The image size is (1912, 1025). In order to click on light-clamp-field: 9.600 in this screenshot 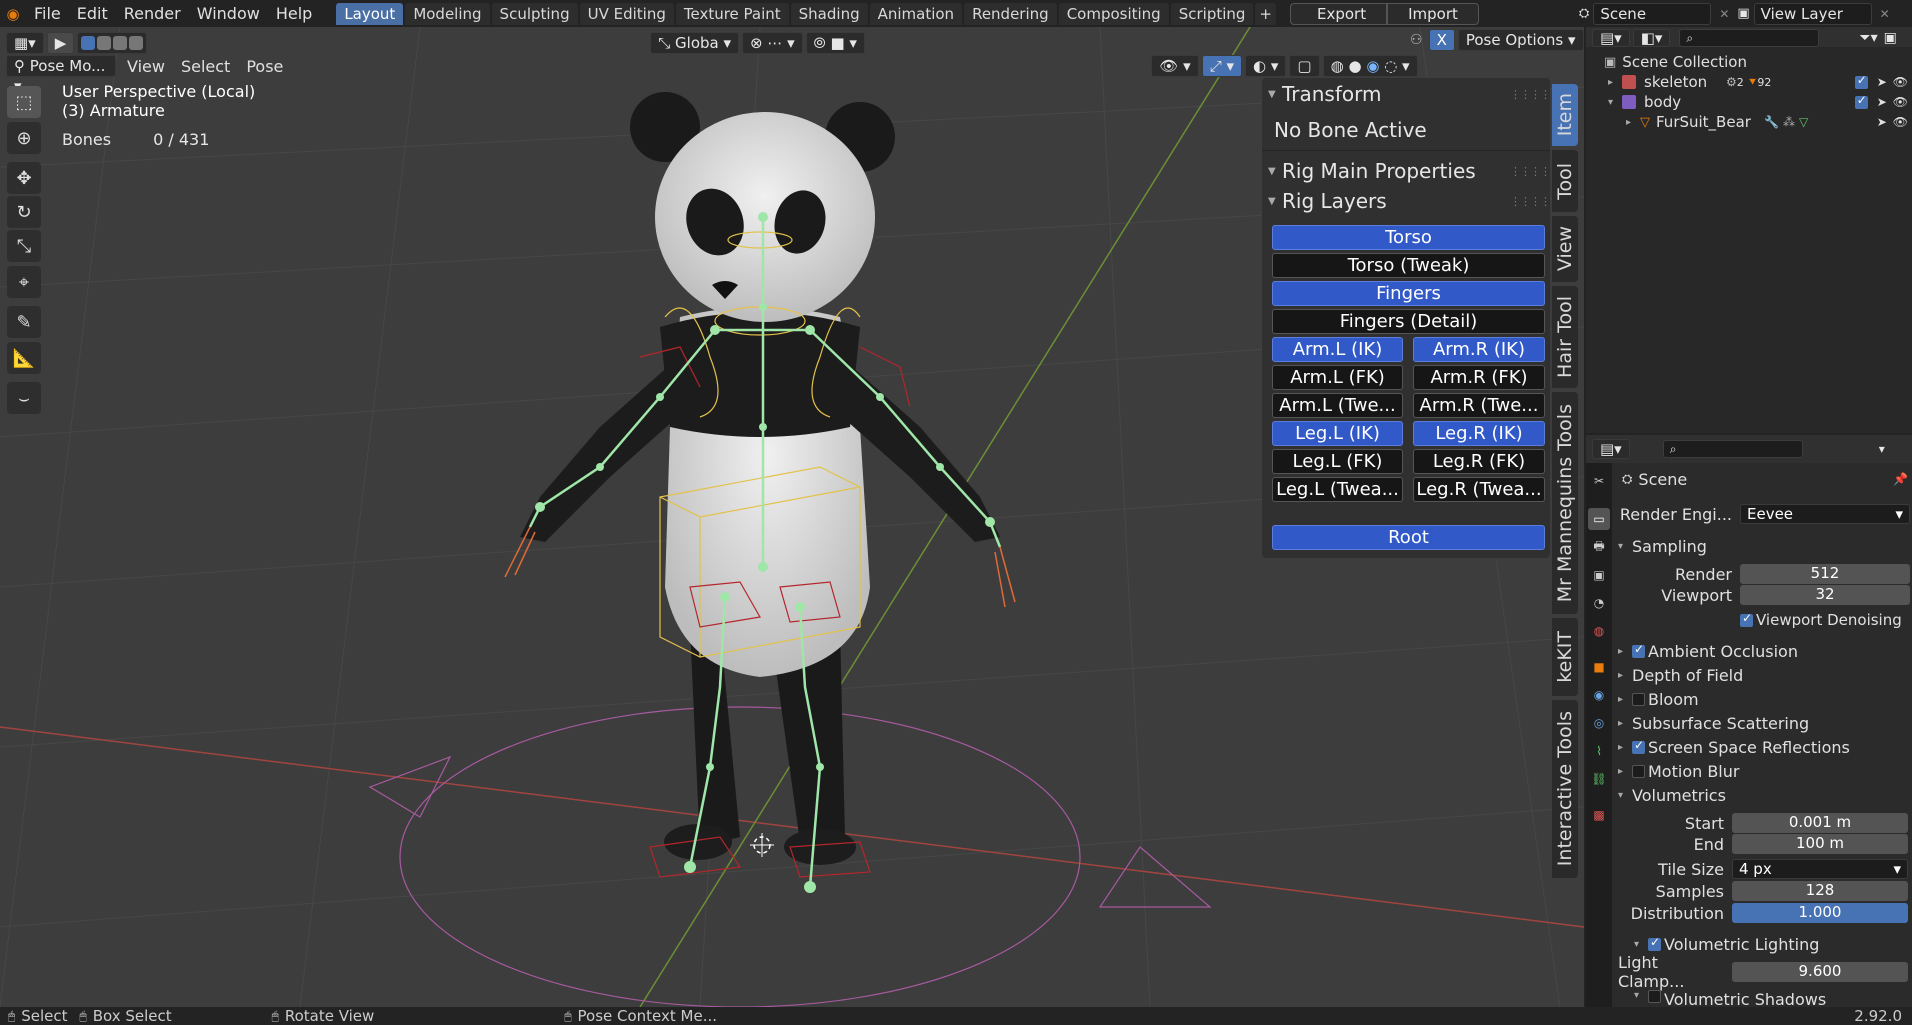, I will do `click(1820, 972)`.